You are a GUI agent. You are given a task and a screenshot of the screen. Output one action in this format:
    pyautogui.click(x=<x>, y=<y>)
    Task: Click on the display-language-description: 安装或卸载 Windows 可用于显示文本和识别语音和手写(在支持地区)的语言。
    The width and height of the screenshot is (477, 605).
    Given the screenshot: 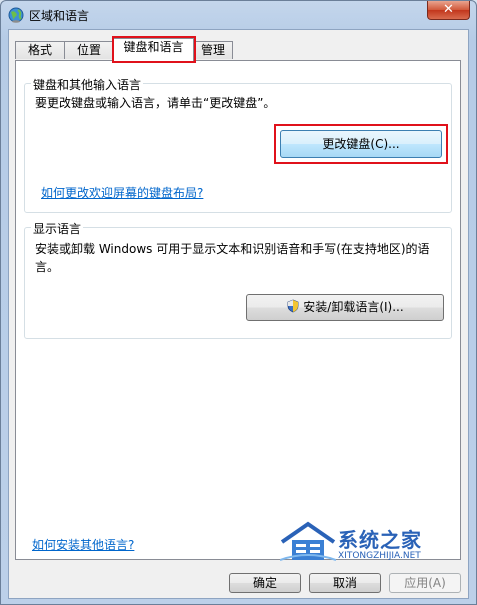 What is the action you would take?
    pyautogui.click(x=232, y=258)
    